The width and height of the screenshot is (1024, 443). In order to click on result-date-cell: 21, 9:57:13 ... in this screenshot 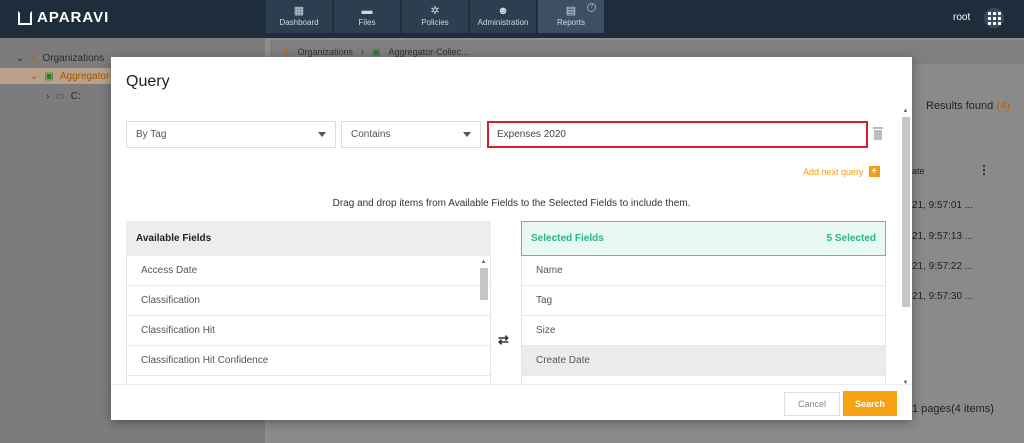, I will do `click(943, 236)`.